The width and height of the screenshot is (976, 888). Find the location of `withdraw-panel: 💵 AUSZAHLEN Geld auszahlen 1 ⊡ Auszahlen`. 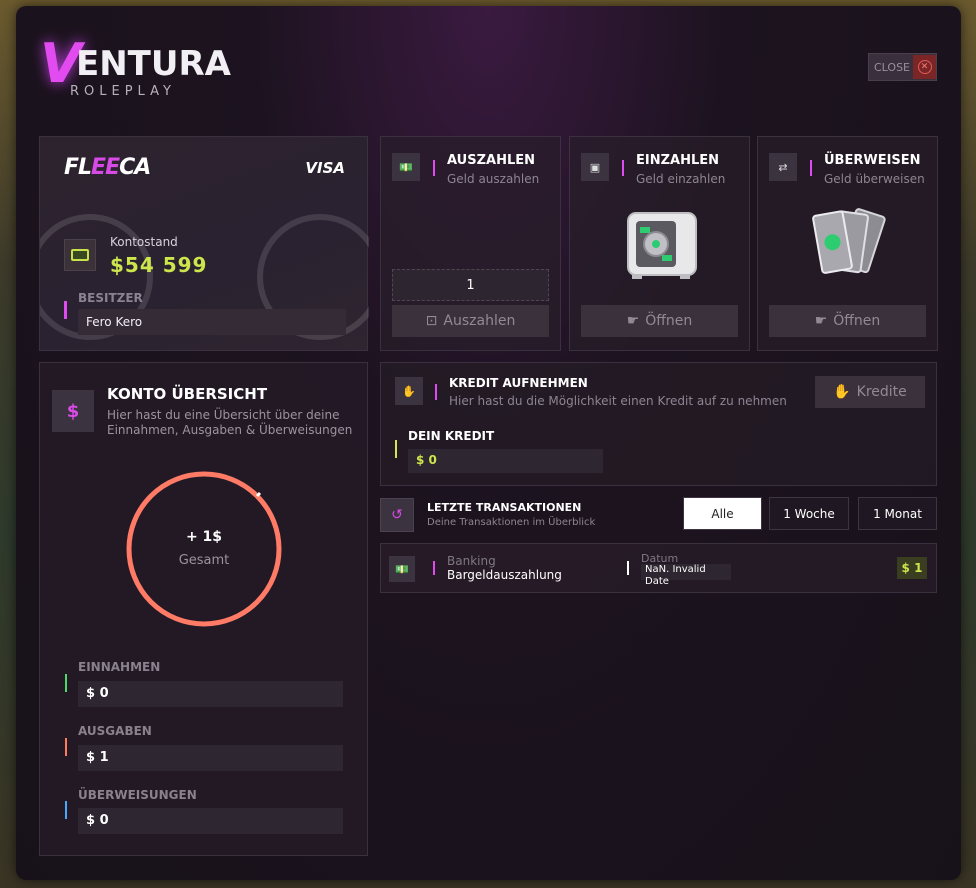

withdraw-panel: 💵 AUSZAHLEN Geld auszahlen 1 ⊡ Auszahlen is located at coordinates (470, 243).